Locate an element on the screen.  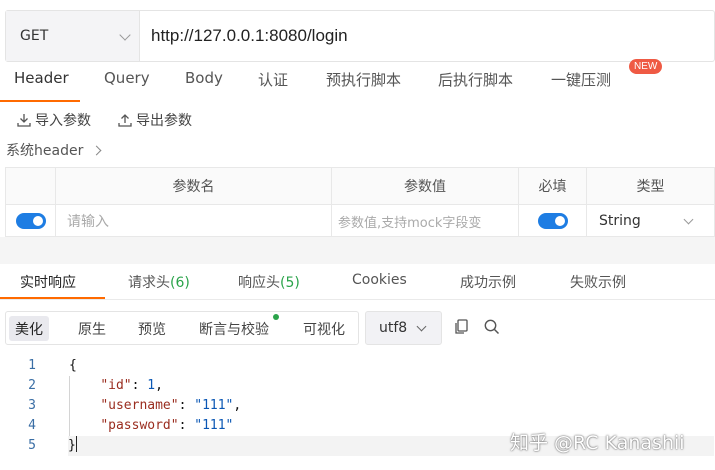
view-assertion-button: 断言与校验 is located at coordinates (234, 328).